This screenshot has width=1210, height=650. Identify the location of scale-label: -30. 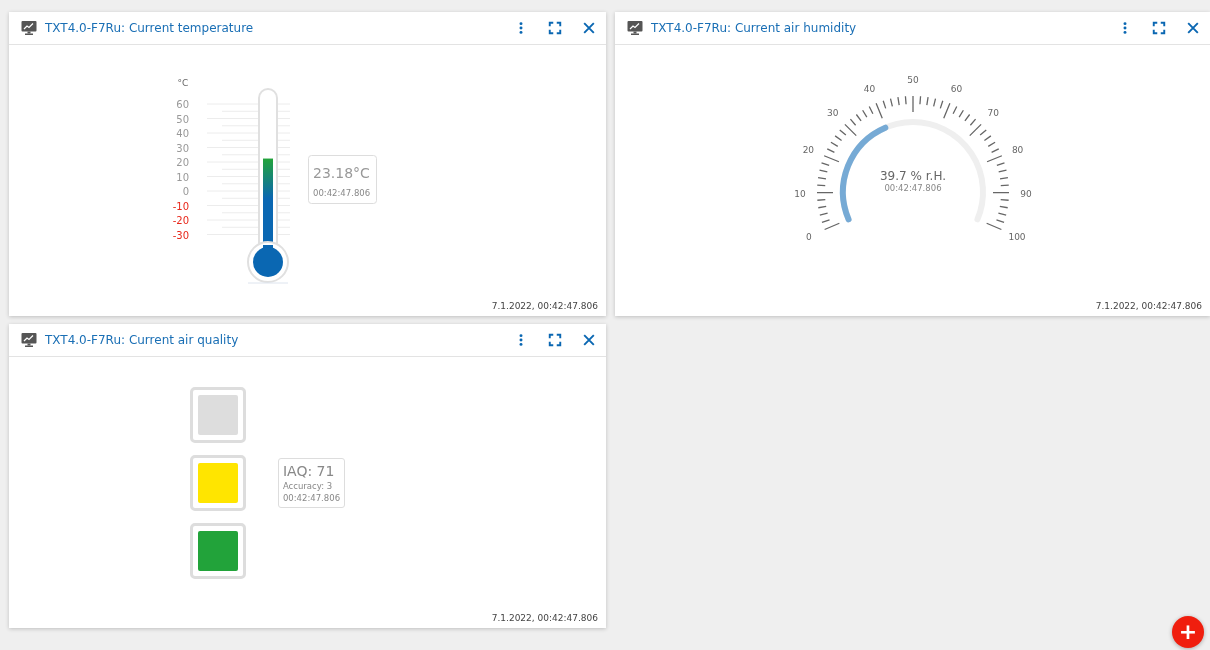
(180, 235).